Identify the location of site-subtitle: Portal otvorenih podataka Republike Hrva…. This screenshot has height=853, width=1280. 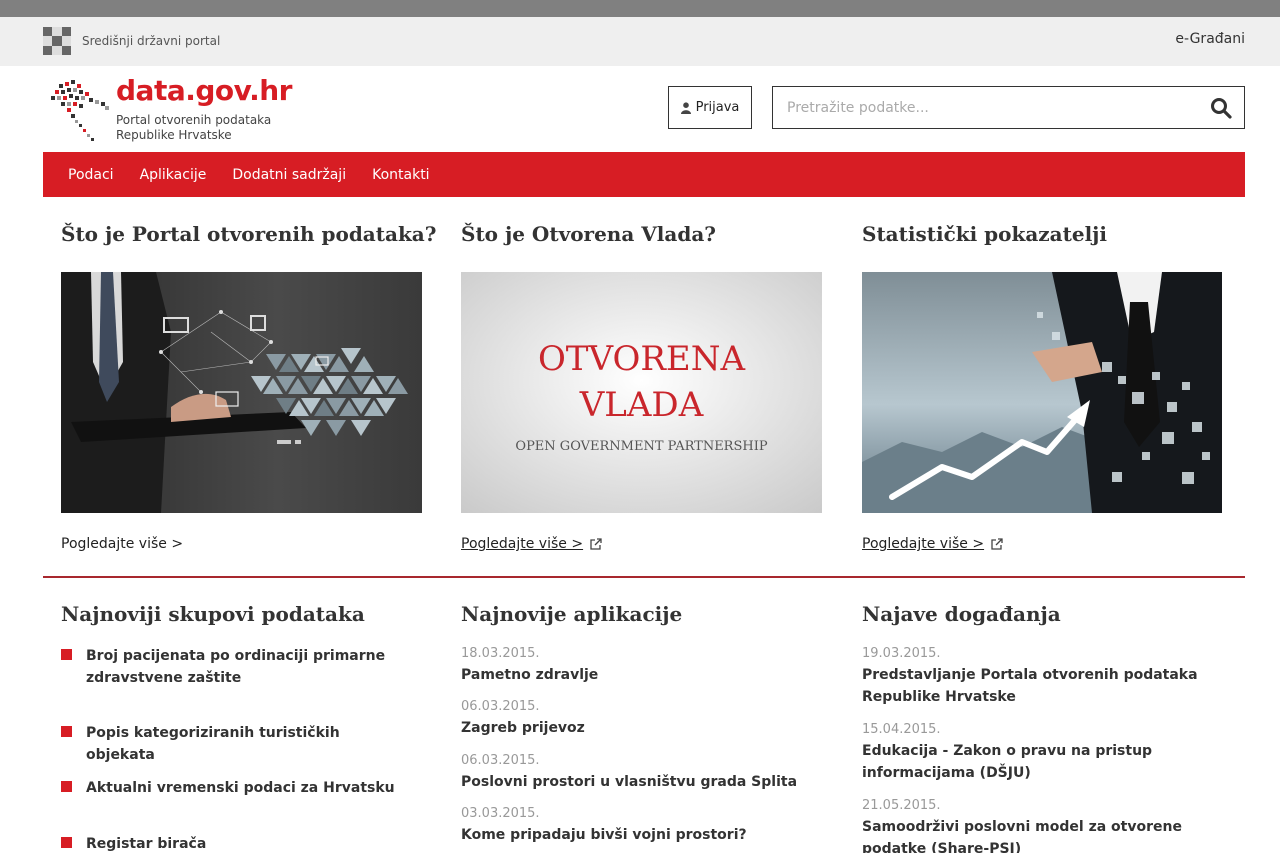
(193, 128).